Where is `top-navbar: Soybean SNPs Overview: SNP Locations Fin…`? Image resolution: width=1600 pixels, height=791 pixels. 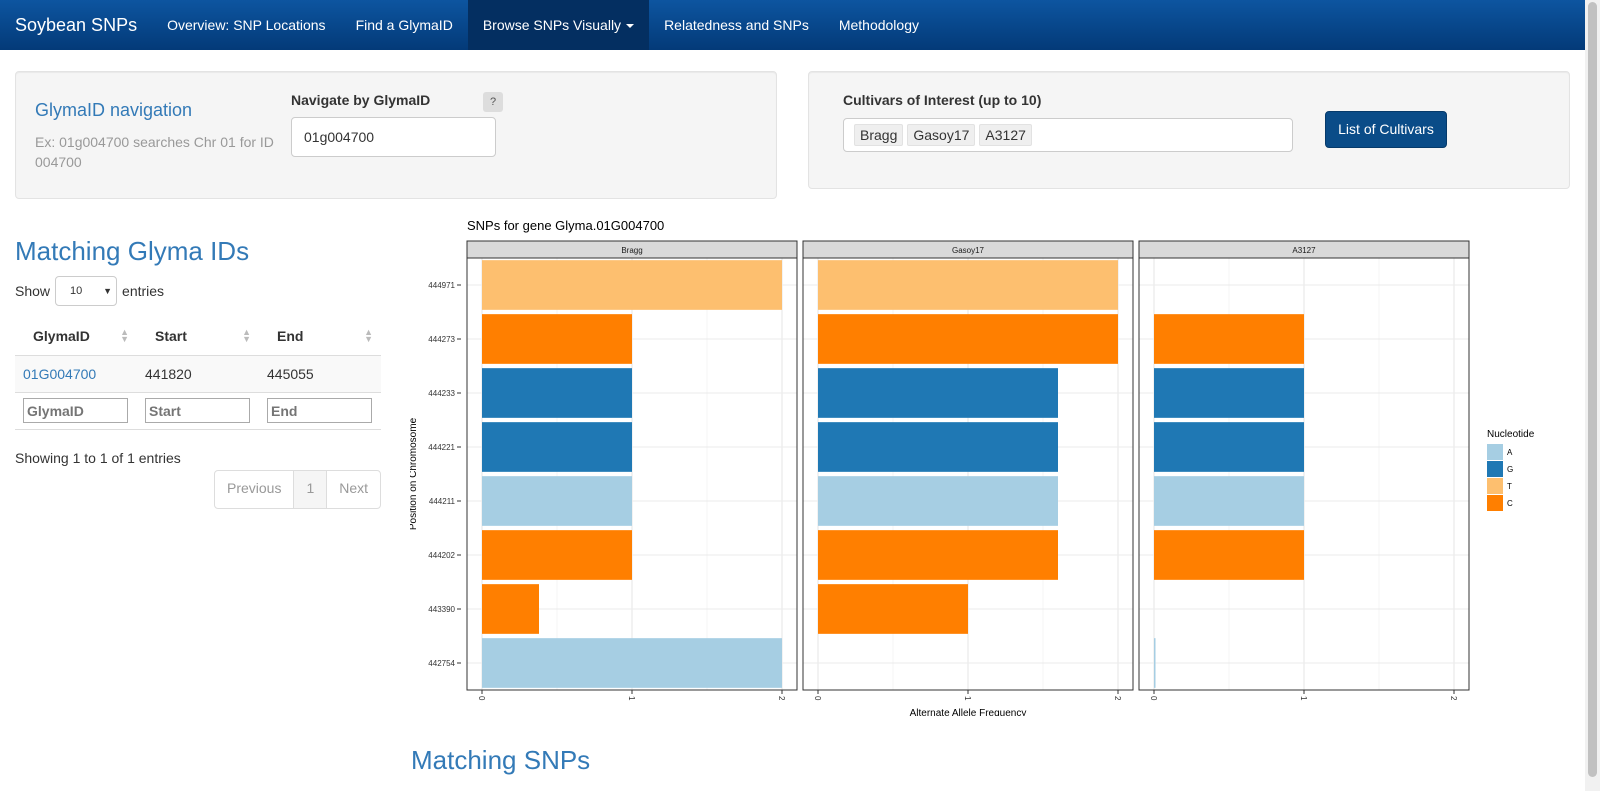
top-navbar: Soybean SNPs Overview: SNP Locations Fin… is located at coordinates (792, 25).